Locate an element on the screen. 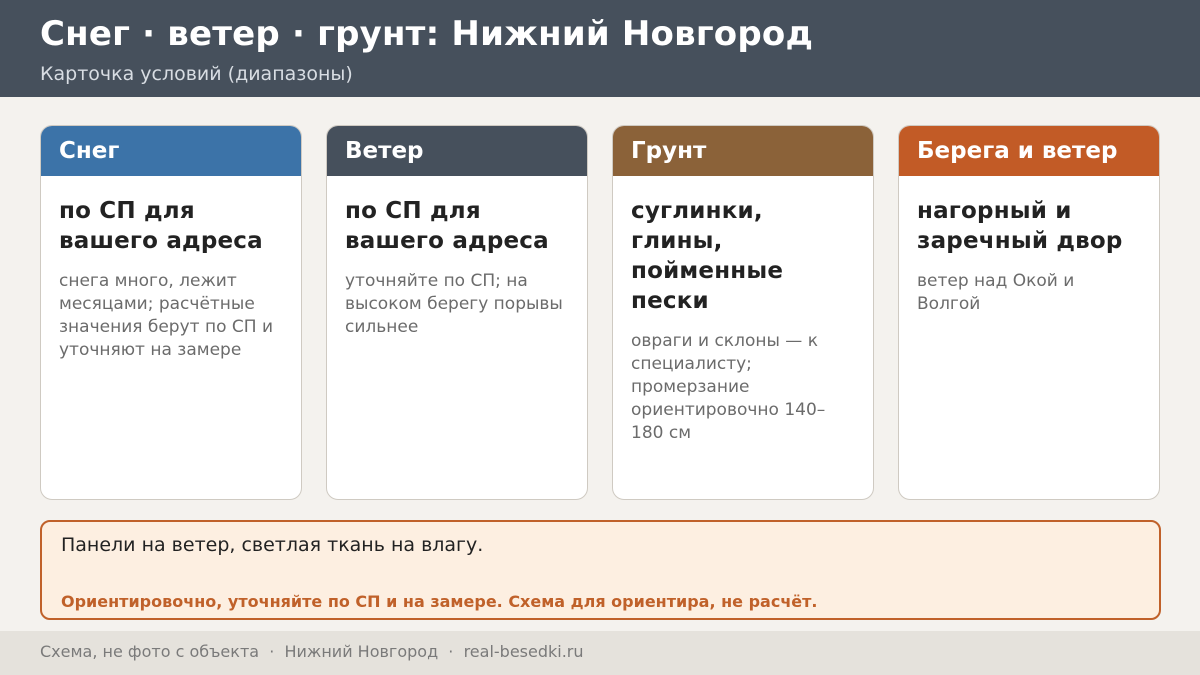 This screenshot has height=675, width=1200. card-snow-value: по СП для вашего адреса is located at coordinates (161, 226).